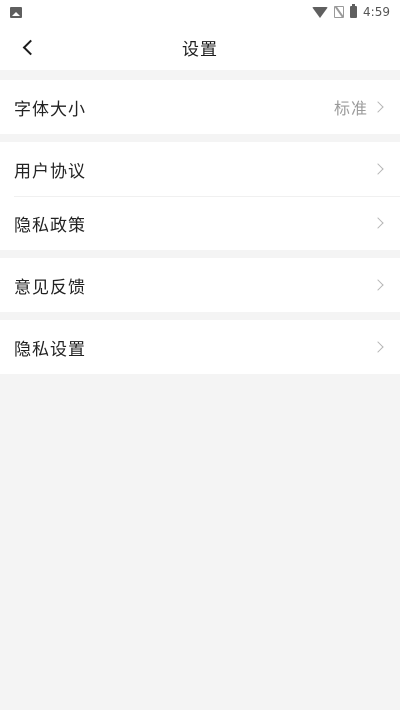 Image resolution: width=400 pixels, height=710 pixels. Describe the element at coordinates (200, 12) in the screenshot. I see `status-bar: 4:59` at that location.